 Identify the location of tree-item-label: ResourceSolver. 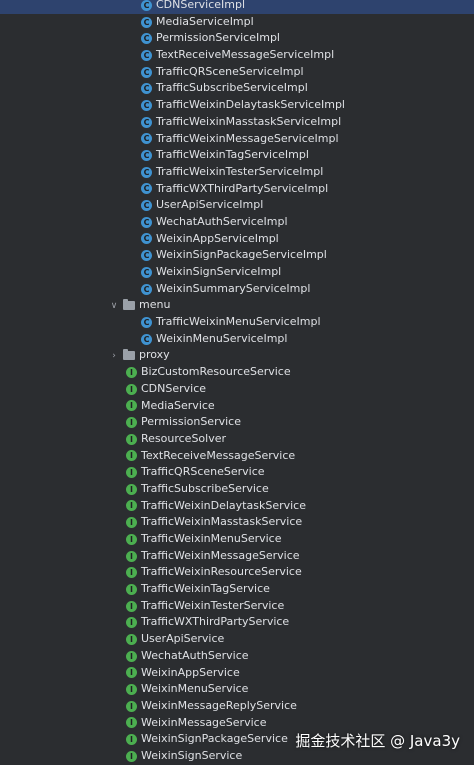
(184, 438).